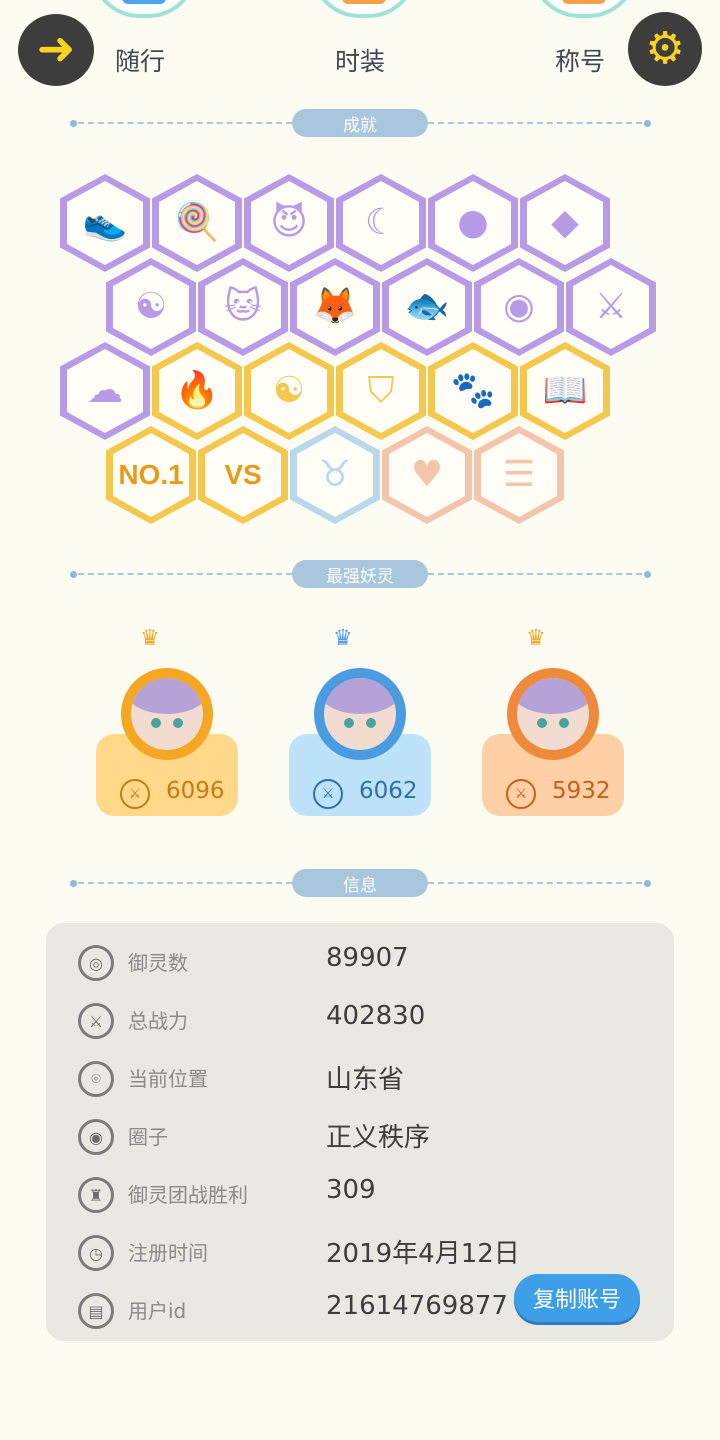 The image size is (720, 1440). I want to click on spirit-icon: ◎, so click(96, 963).